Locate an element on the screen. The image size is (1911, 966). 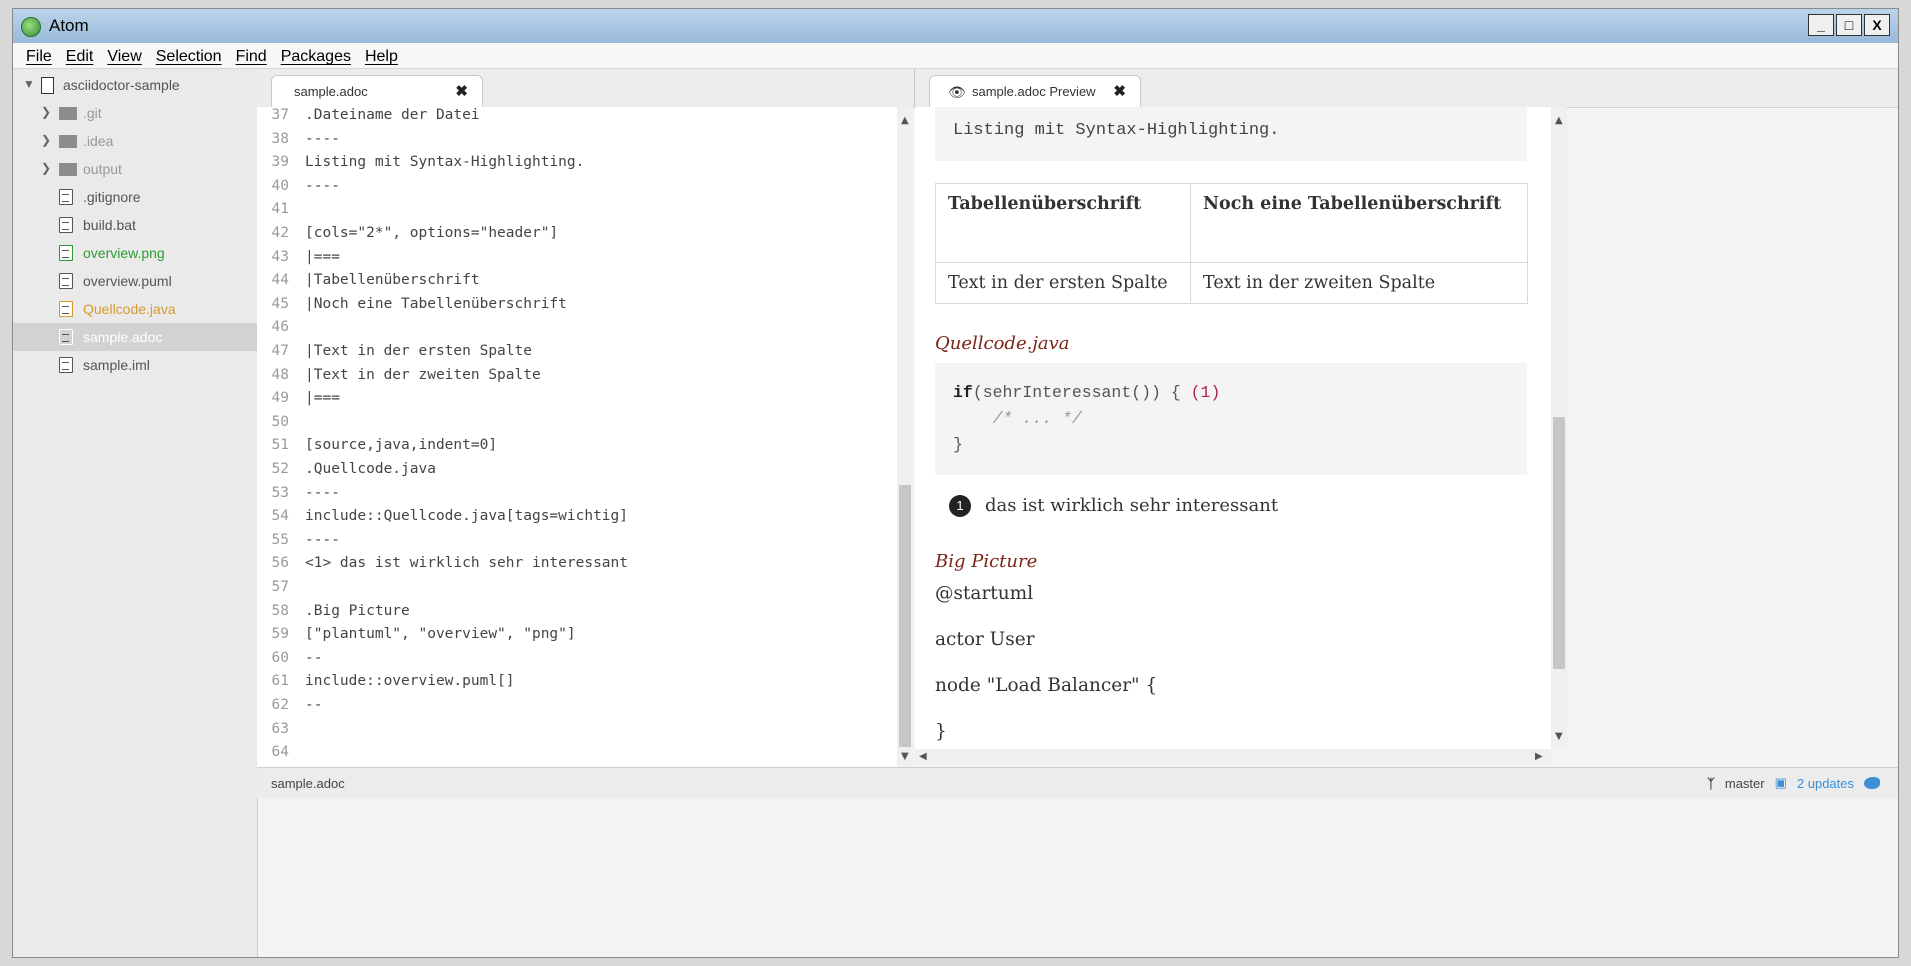
menu-selection: Selection is located at coordinates (189, 55).